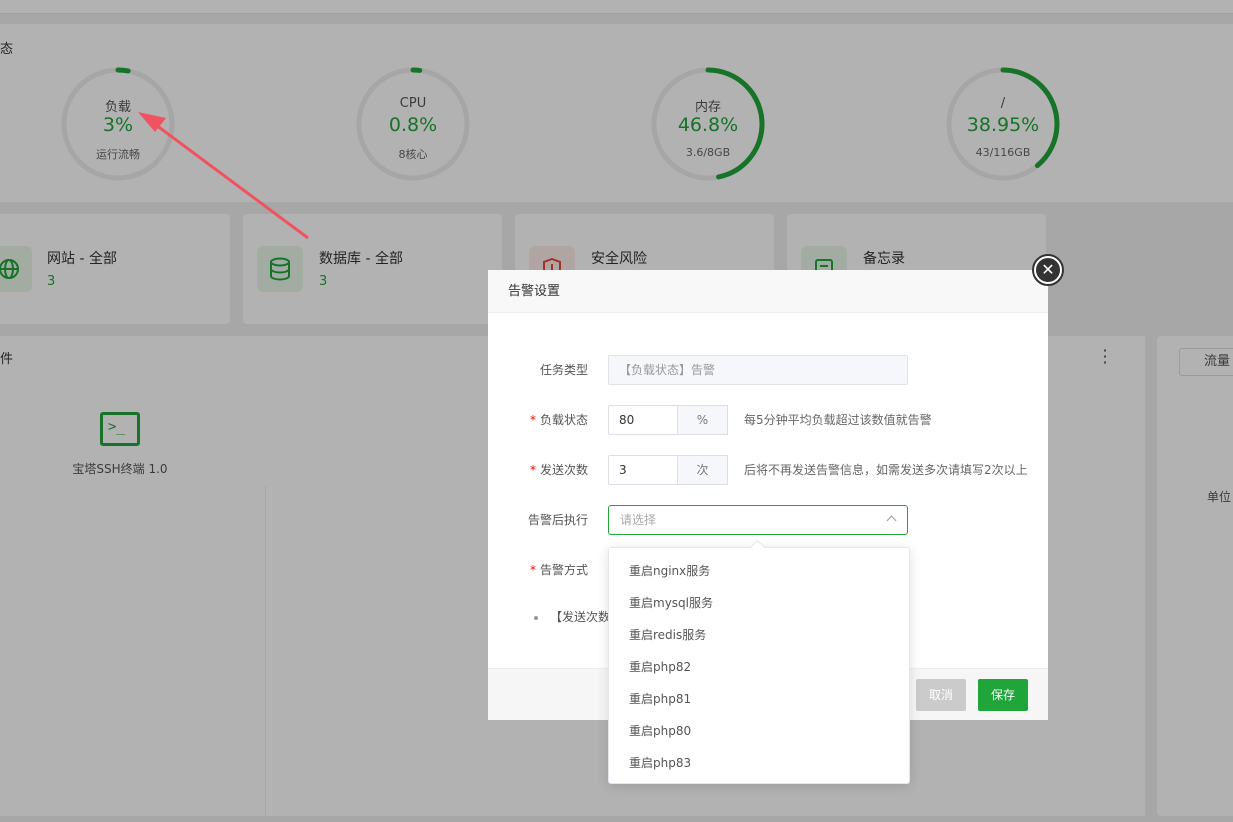 The width and height of the screenshot is (1233, 822). I want to click on send-count-label: * 发送次数, so click(558, 470).